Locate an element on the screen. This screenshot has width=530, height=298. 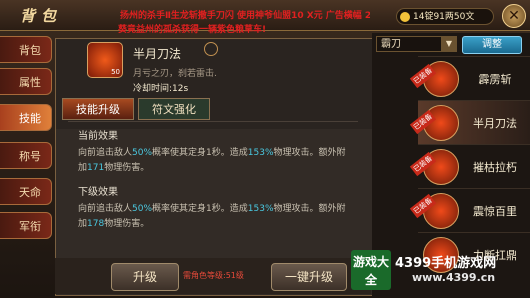
current-effect-title: 当前效果 is located at coordinates (98, 136).